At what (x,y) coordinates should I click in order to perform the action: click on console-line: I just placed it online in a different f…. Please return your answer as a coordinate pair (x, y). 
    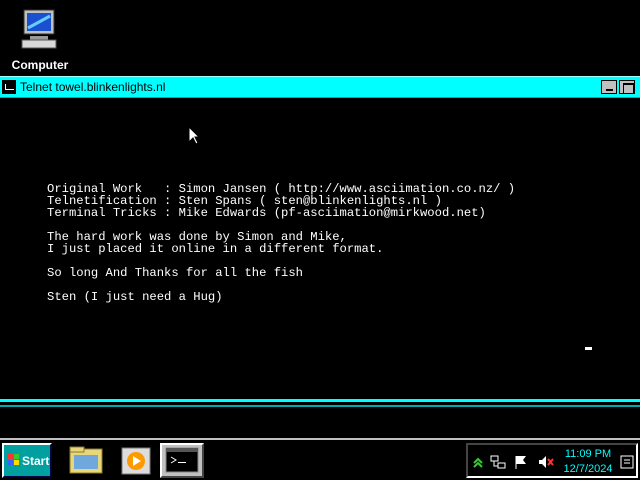
    Looking at the image, I should click on (215, 249).